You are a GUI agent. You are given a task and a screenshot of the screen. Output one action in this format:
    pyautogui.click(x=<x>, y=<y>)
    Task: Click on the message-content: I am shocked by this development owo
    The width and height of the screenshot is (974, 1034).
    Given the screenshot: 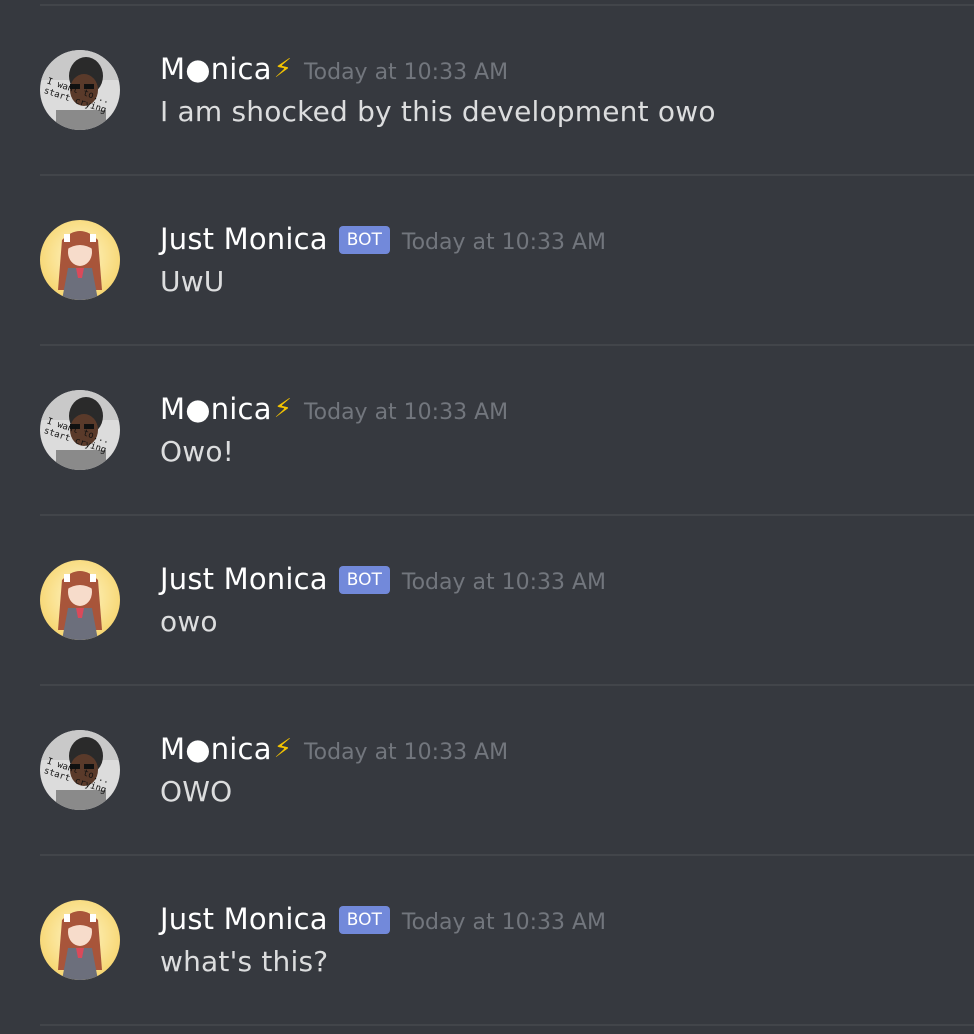 What is the action you would take?
    pyautogui.click(x=438, y=111)
    